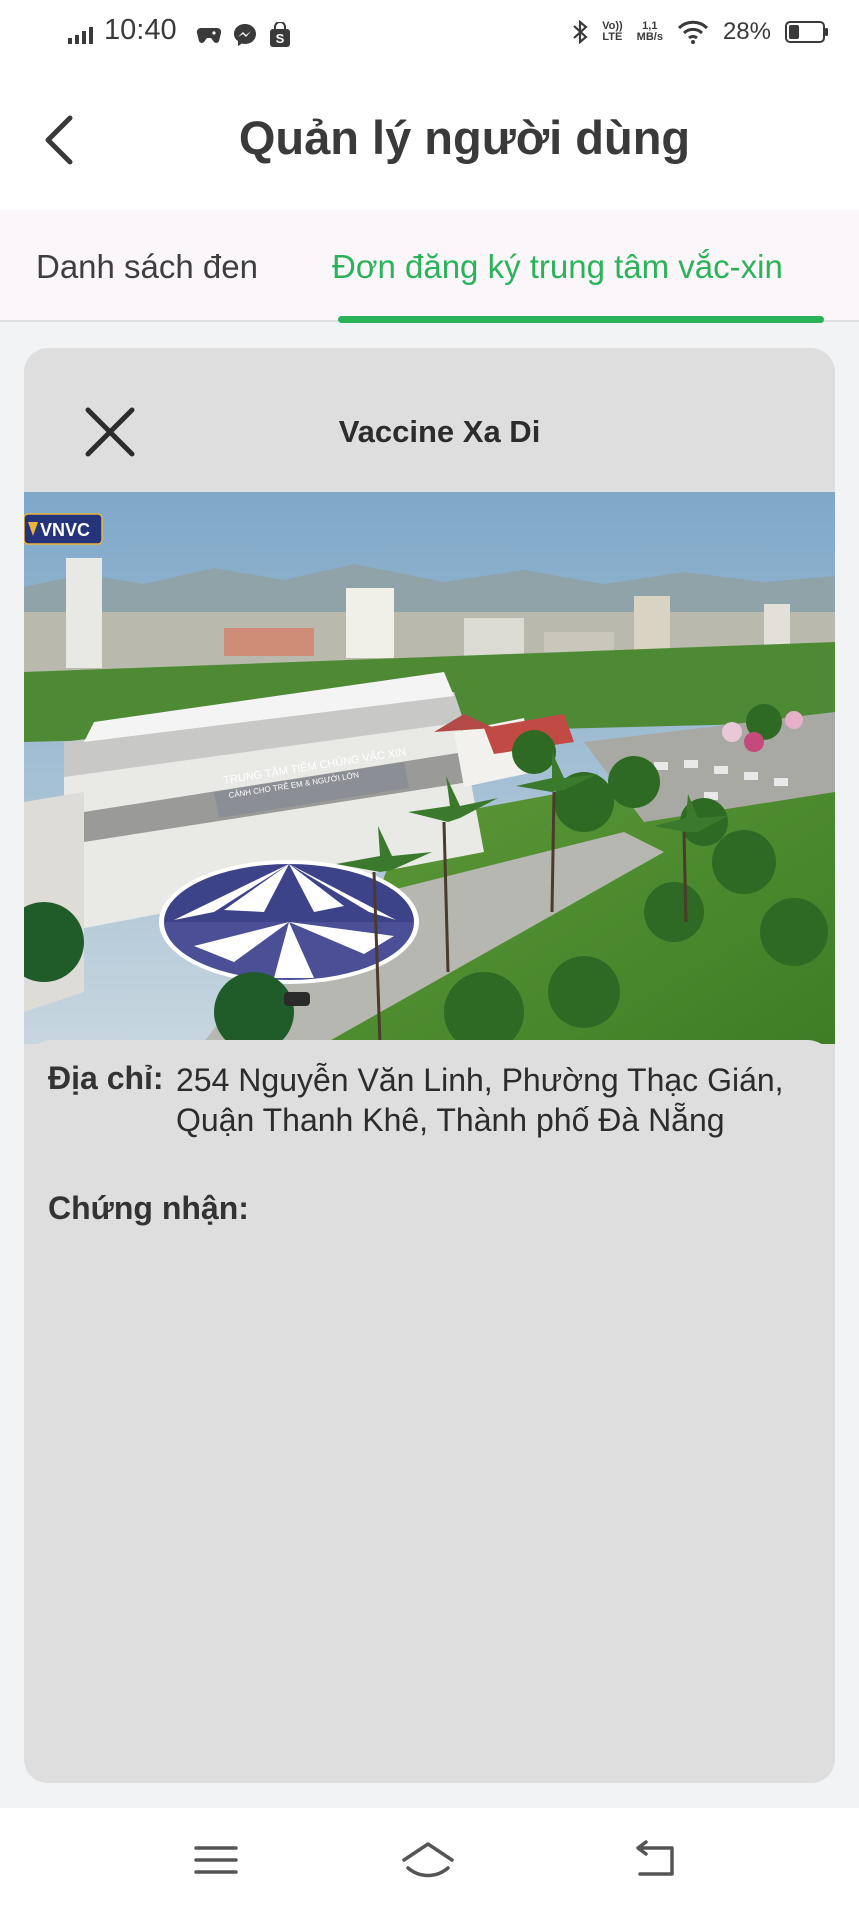 Image resolution: width=859 pixels, height=1908 pixels. Describe the element at coordinates (649, 31) in the screenshot. I see `network-speed: 1,1 MB/s` at that location.